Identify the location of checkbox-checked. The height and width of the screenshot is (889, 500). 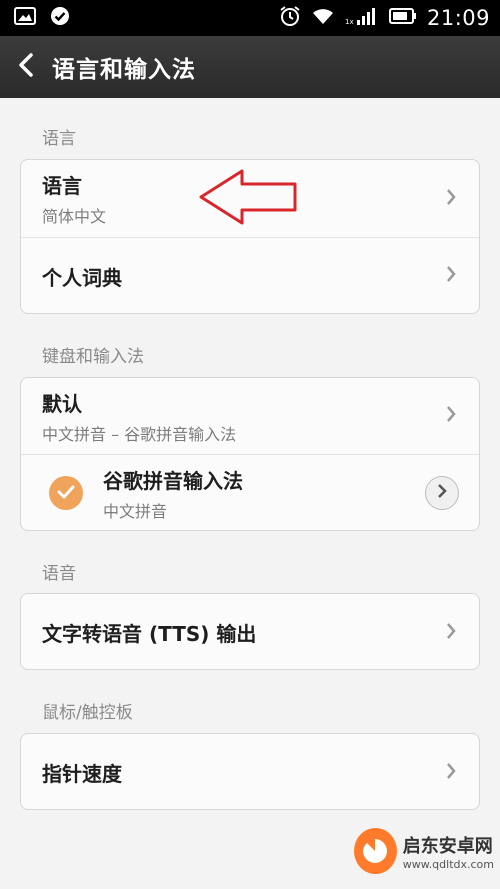
(66, 493).